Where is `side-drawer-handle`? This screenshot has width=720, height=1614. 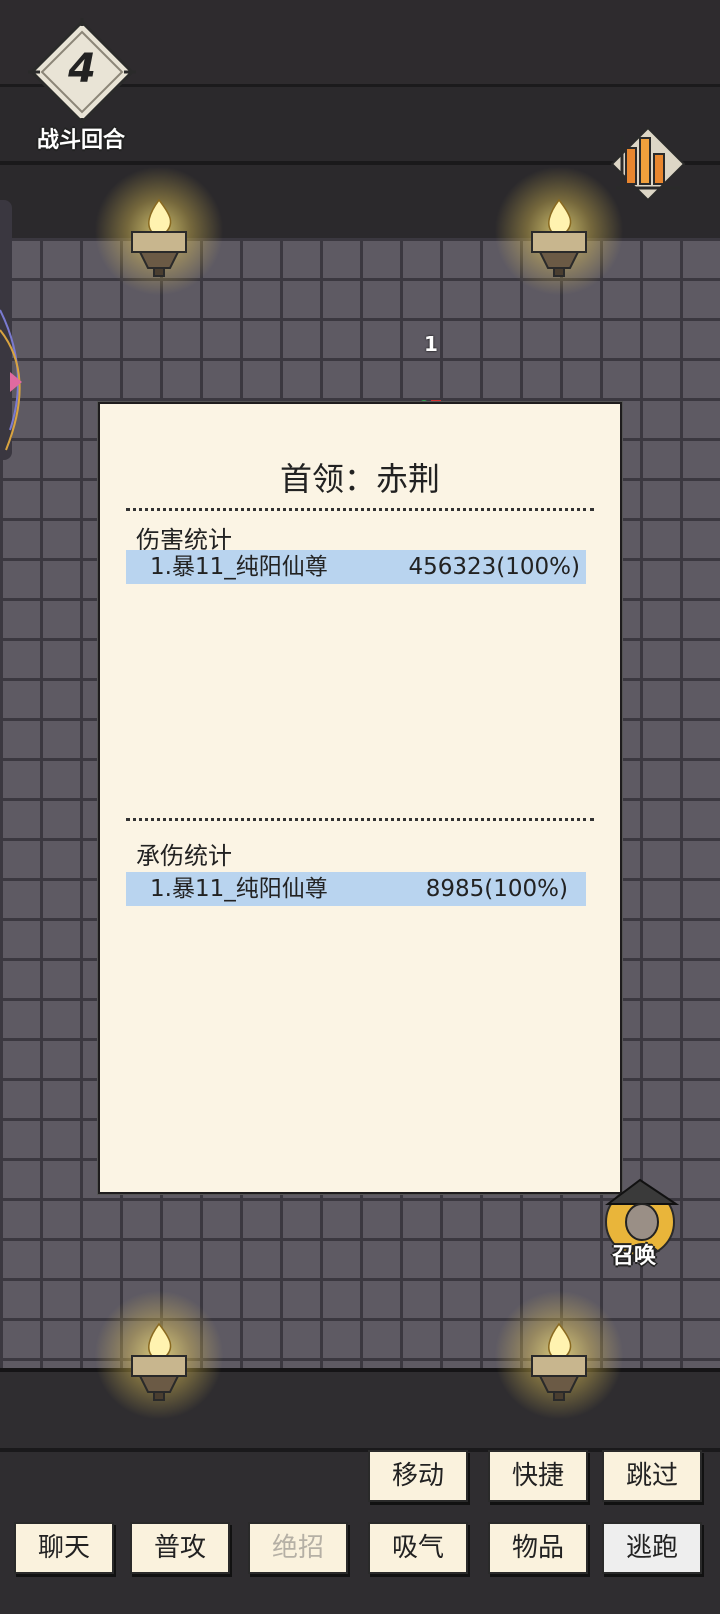
side-drawer-handle is located at coordinates (11, 330).